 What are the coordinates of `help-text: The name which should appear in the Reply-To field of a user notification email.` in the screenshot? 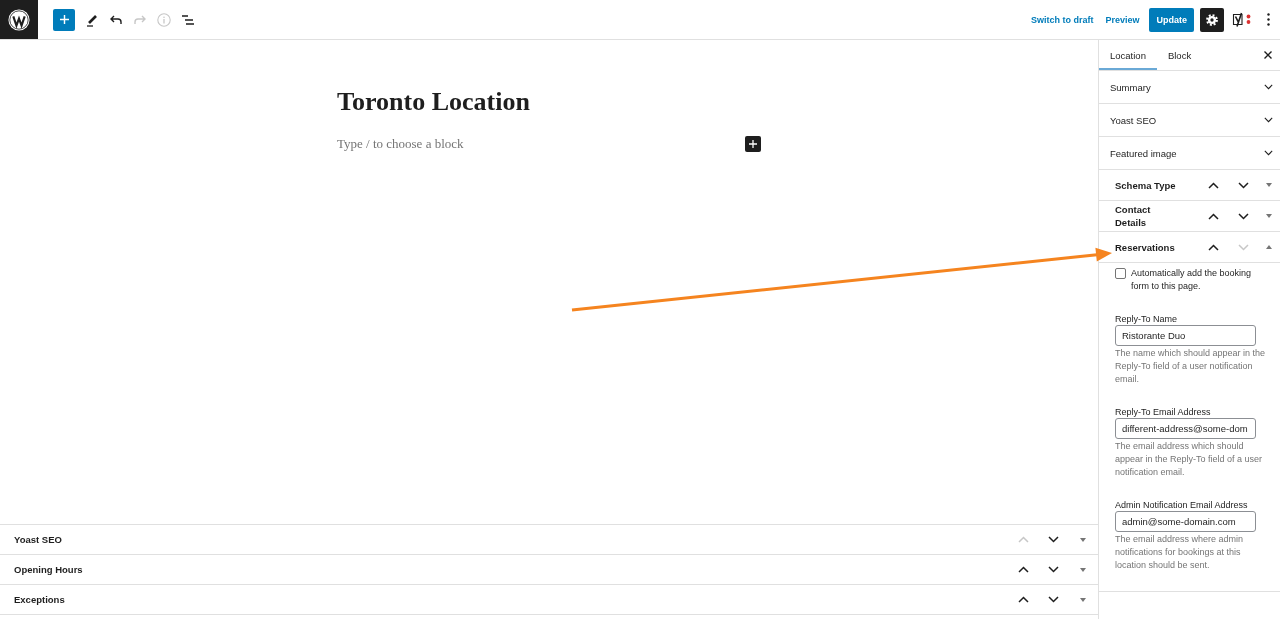 It's located at (1191, 366).